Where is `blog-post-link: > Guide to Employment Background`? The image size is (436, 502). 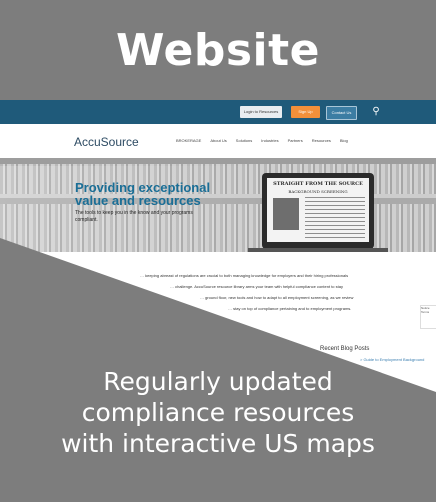
blog-post-link: > Guide to Employment Background is located at coordinates (392, 359).